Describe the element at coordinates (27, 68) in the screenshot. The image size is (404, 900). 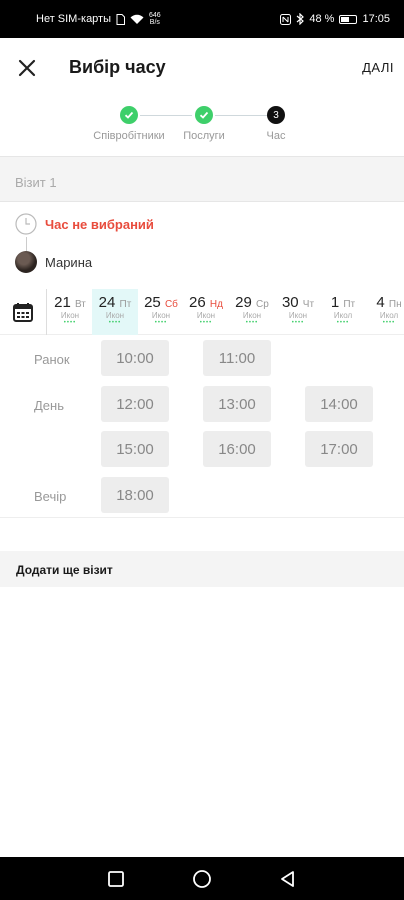
I see `close-icon` at that location.